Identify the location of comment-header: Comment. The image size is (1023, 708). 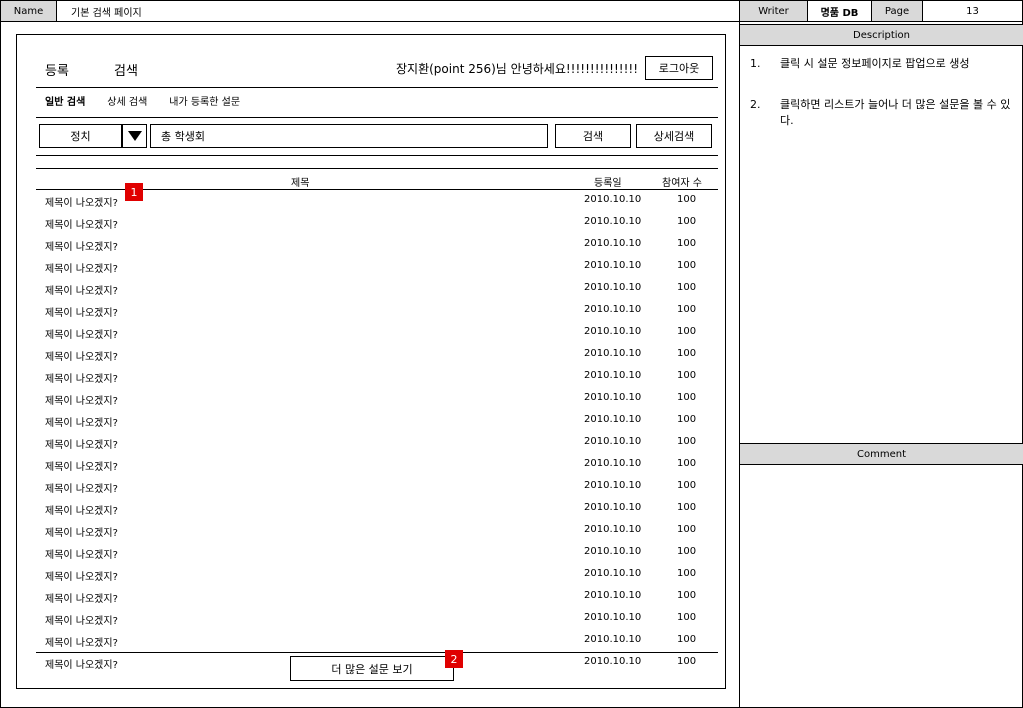
(881, 454).